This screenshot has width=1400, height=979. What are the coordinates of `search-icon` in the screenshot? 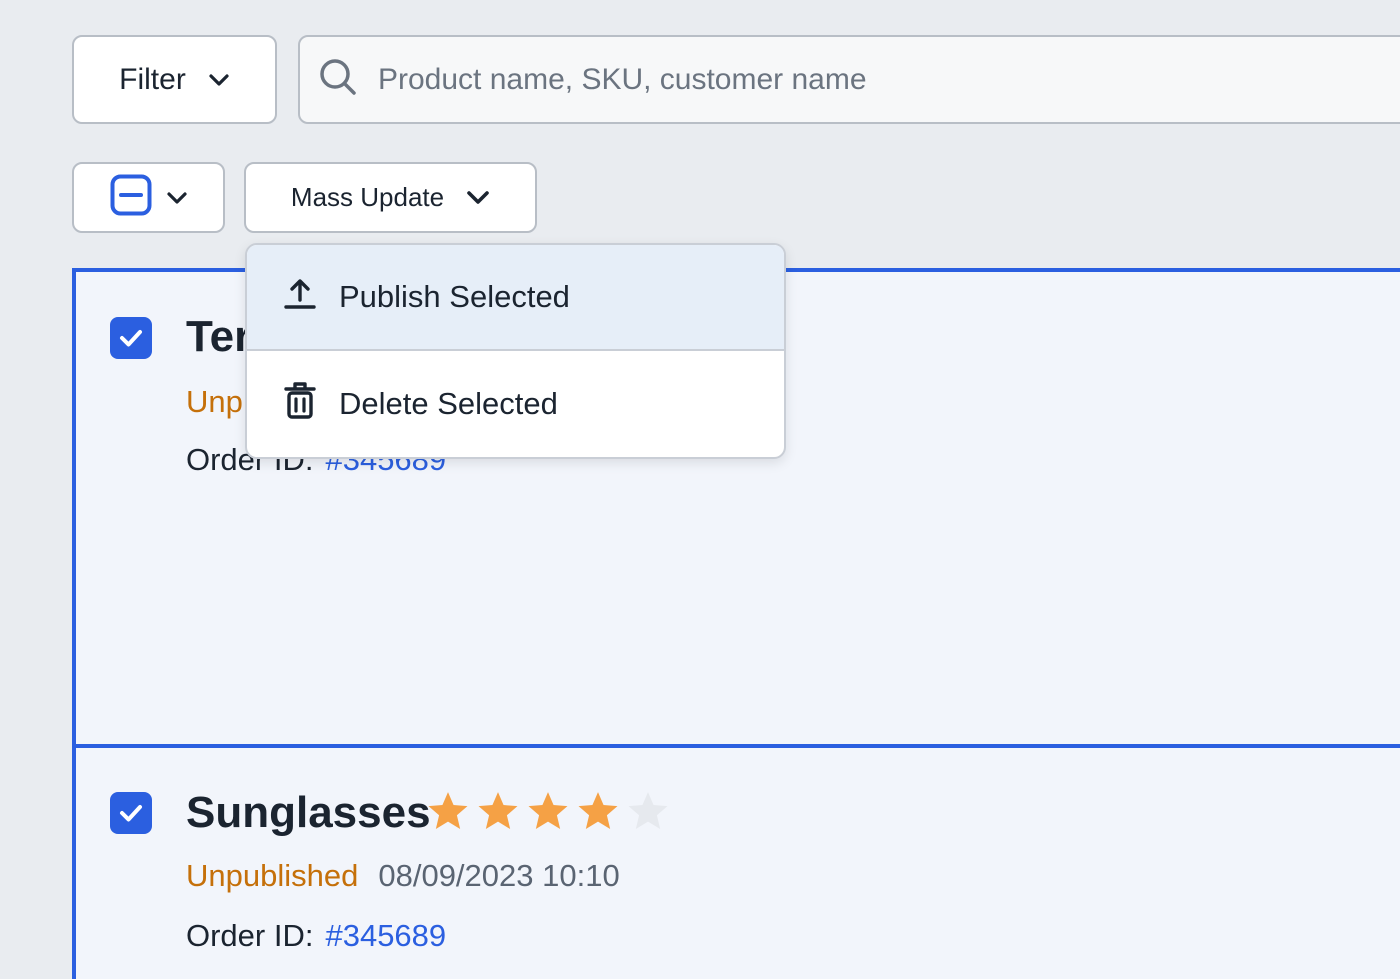 It's located at (338, 79).